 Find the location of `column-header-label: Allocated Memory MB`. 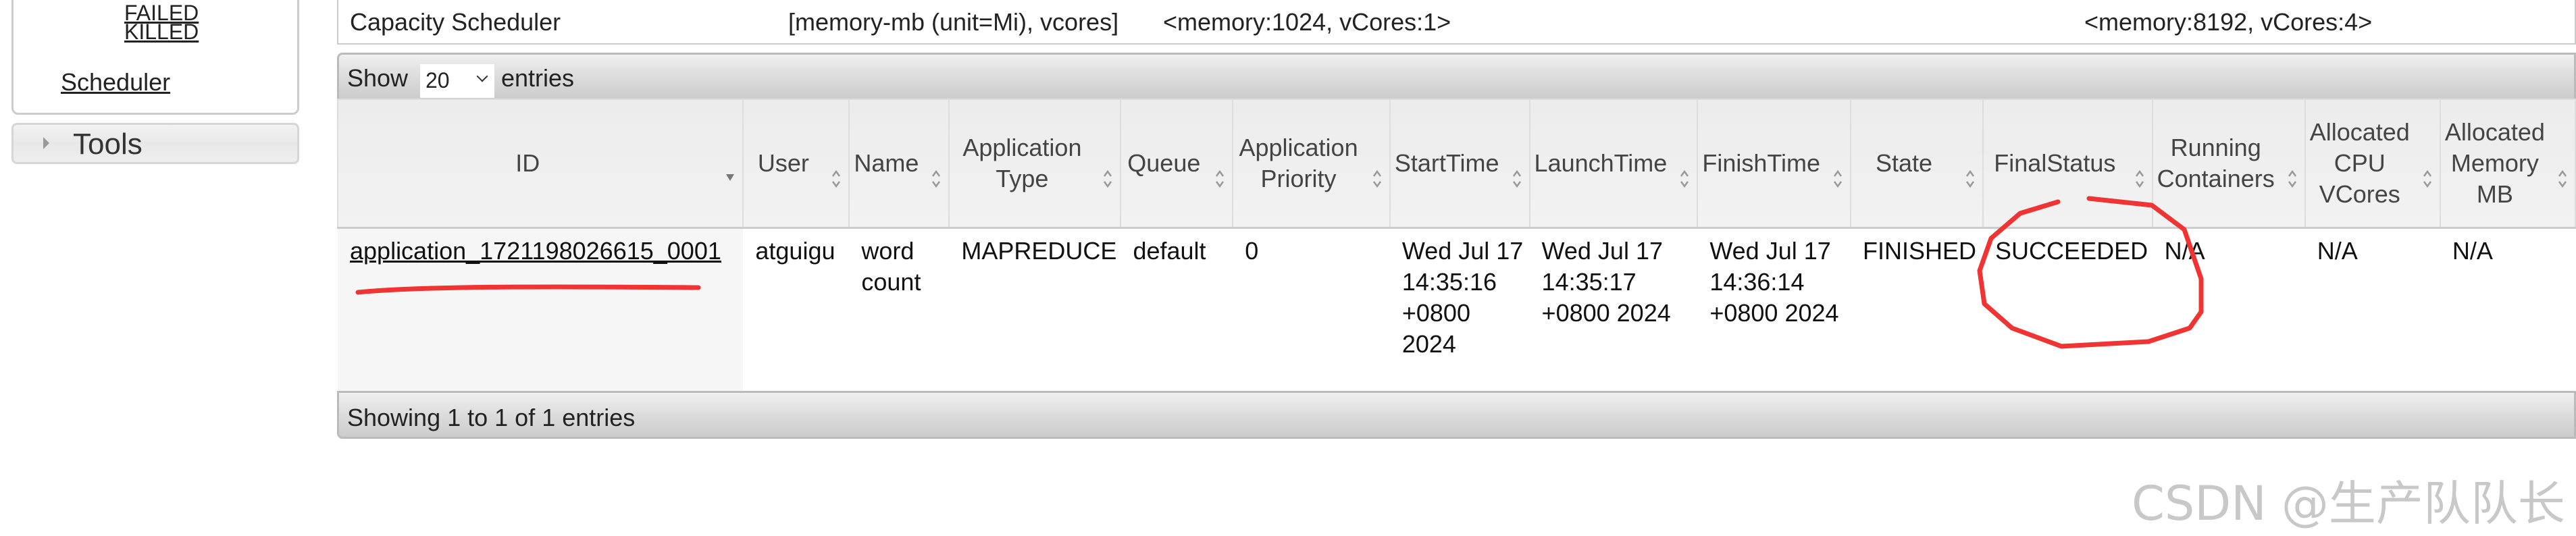

column-header-label: Allocated Memory MB is located at coordinates (2494, 162).